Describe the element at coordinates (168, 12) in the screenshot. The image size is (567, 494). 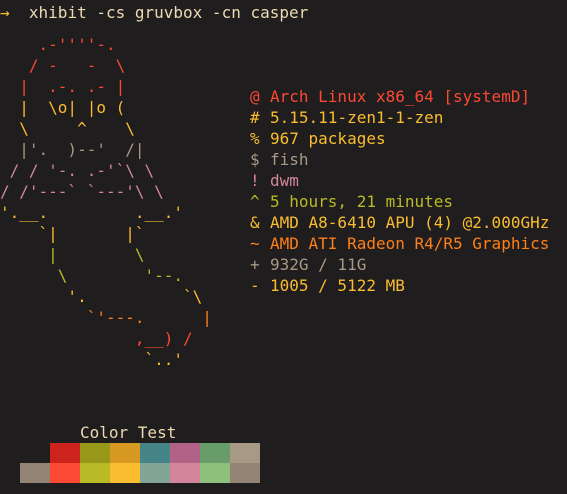
I see `command-text: xhibit -cs gruvbox -cn casper` at that location.